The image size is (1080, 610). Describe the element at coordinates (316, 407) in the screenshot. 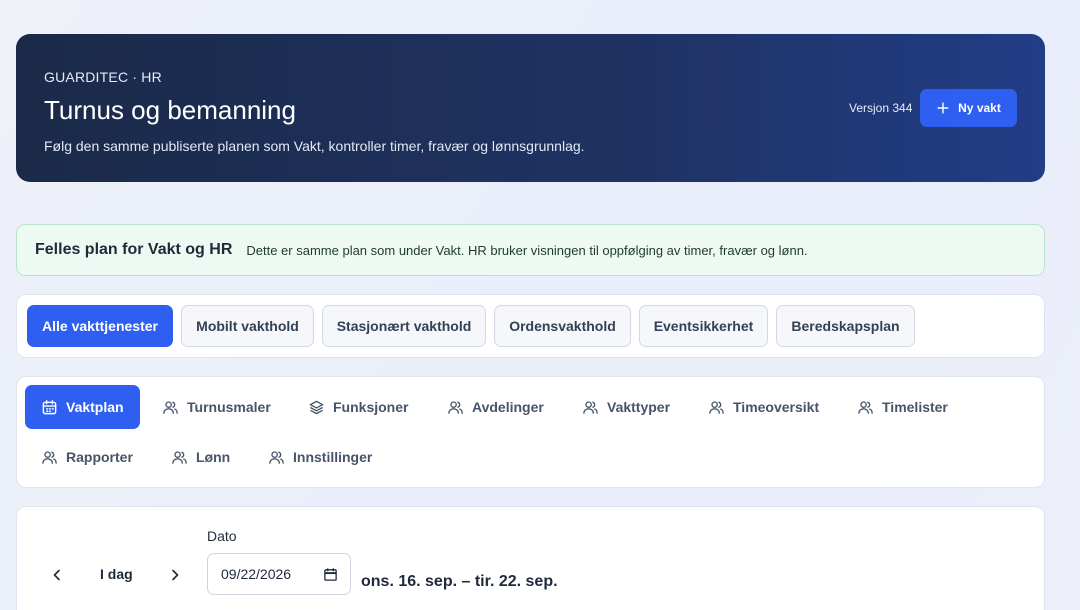

I see `layers-icon` at that location.